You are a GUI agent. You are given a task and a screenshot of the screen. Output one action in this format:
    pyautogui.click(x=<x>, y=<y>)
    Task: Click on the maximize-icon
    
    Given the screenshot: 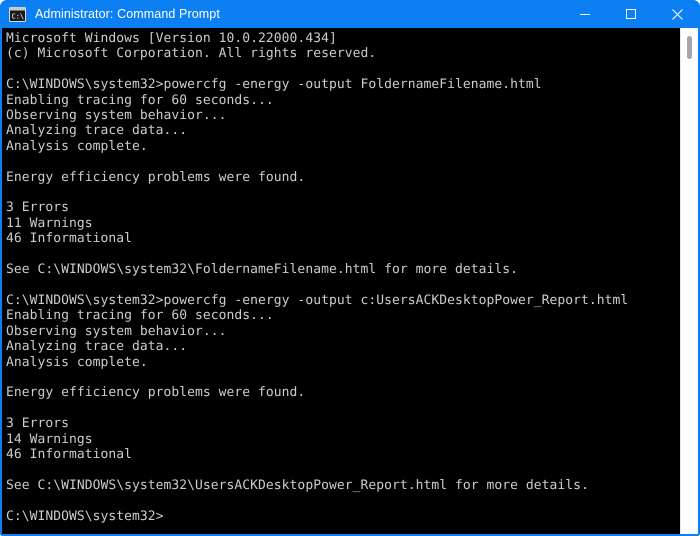 What is the action you would take?
    pyautogui.click(x=631, y=14)
    